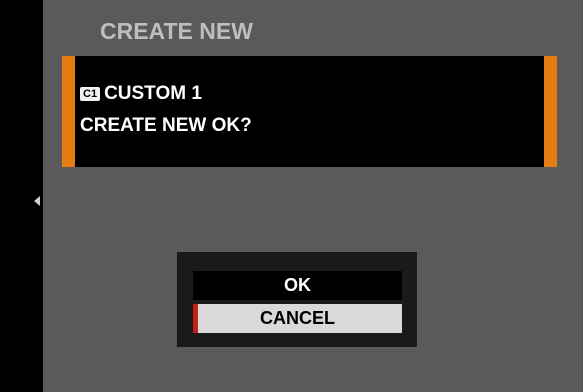 The height and width of the screenshot is (392, 583). I want to click on profile-name: CUSTOM 1, so click(153, 93).